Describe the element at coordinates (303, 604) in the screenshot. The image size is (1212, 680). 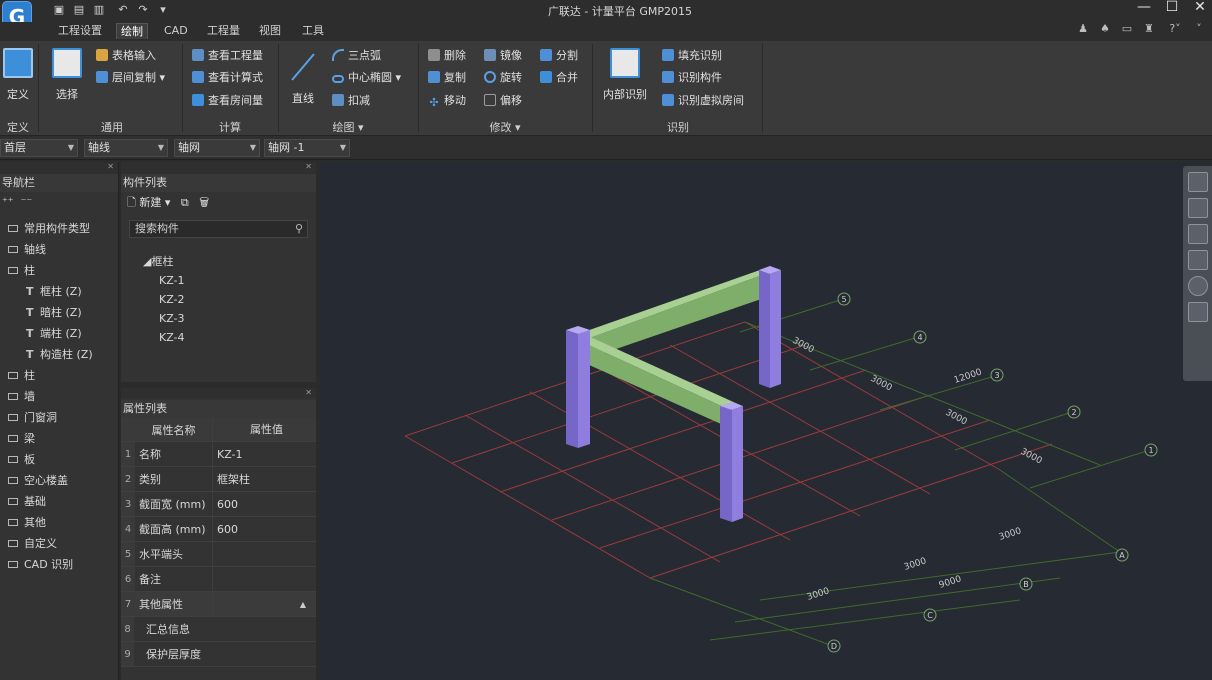
I see `collapse-icon: ▲` at that location.